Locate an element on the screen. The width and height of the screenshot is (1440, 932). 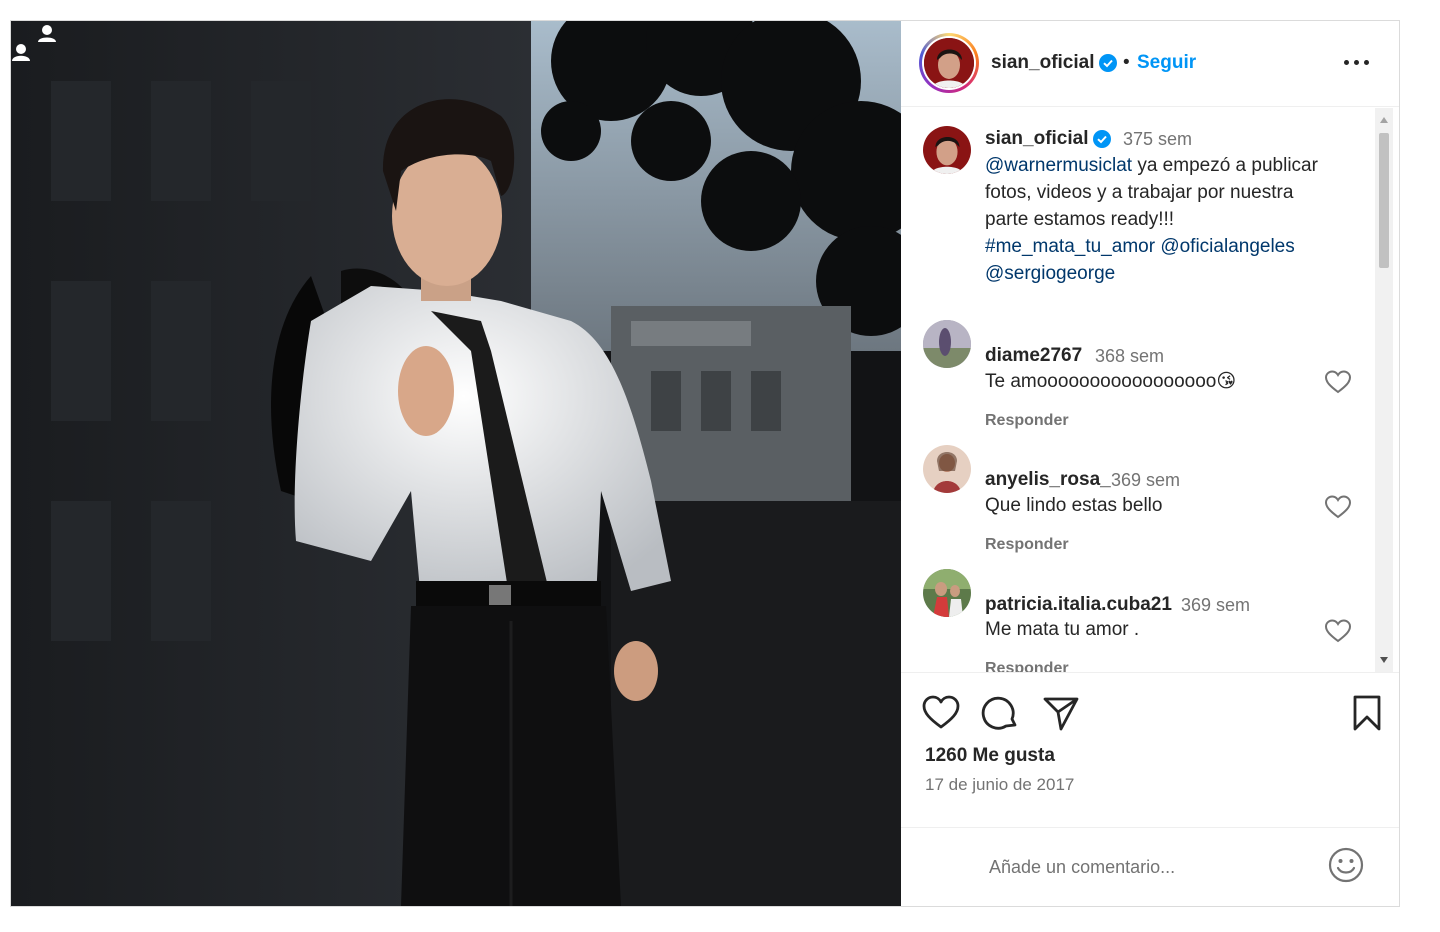
comment-text: Me mata tu amor . is located at coordinates (1062, 629).